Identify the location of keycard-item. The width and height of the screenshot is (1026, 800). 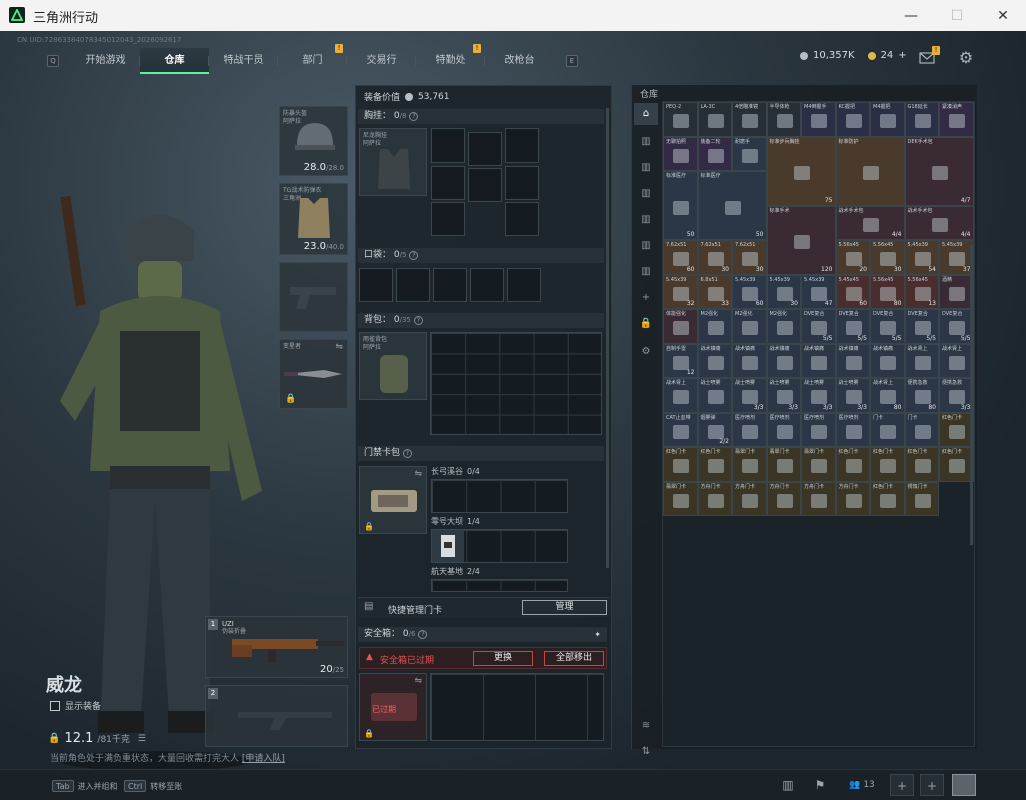
(448, 546).